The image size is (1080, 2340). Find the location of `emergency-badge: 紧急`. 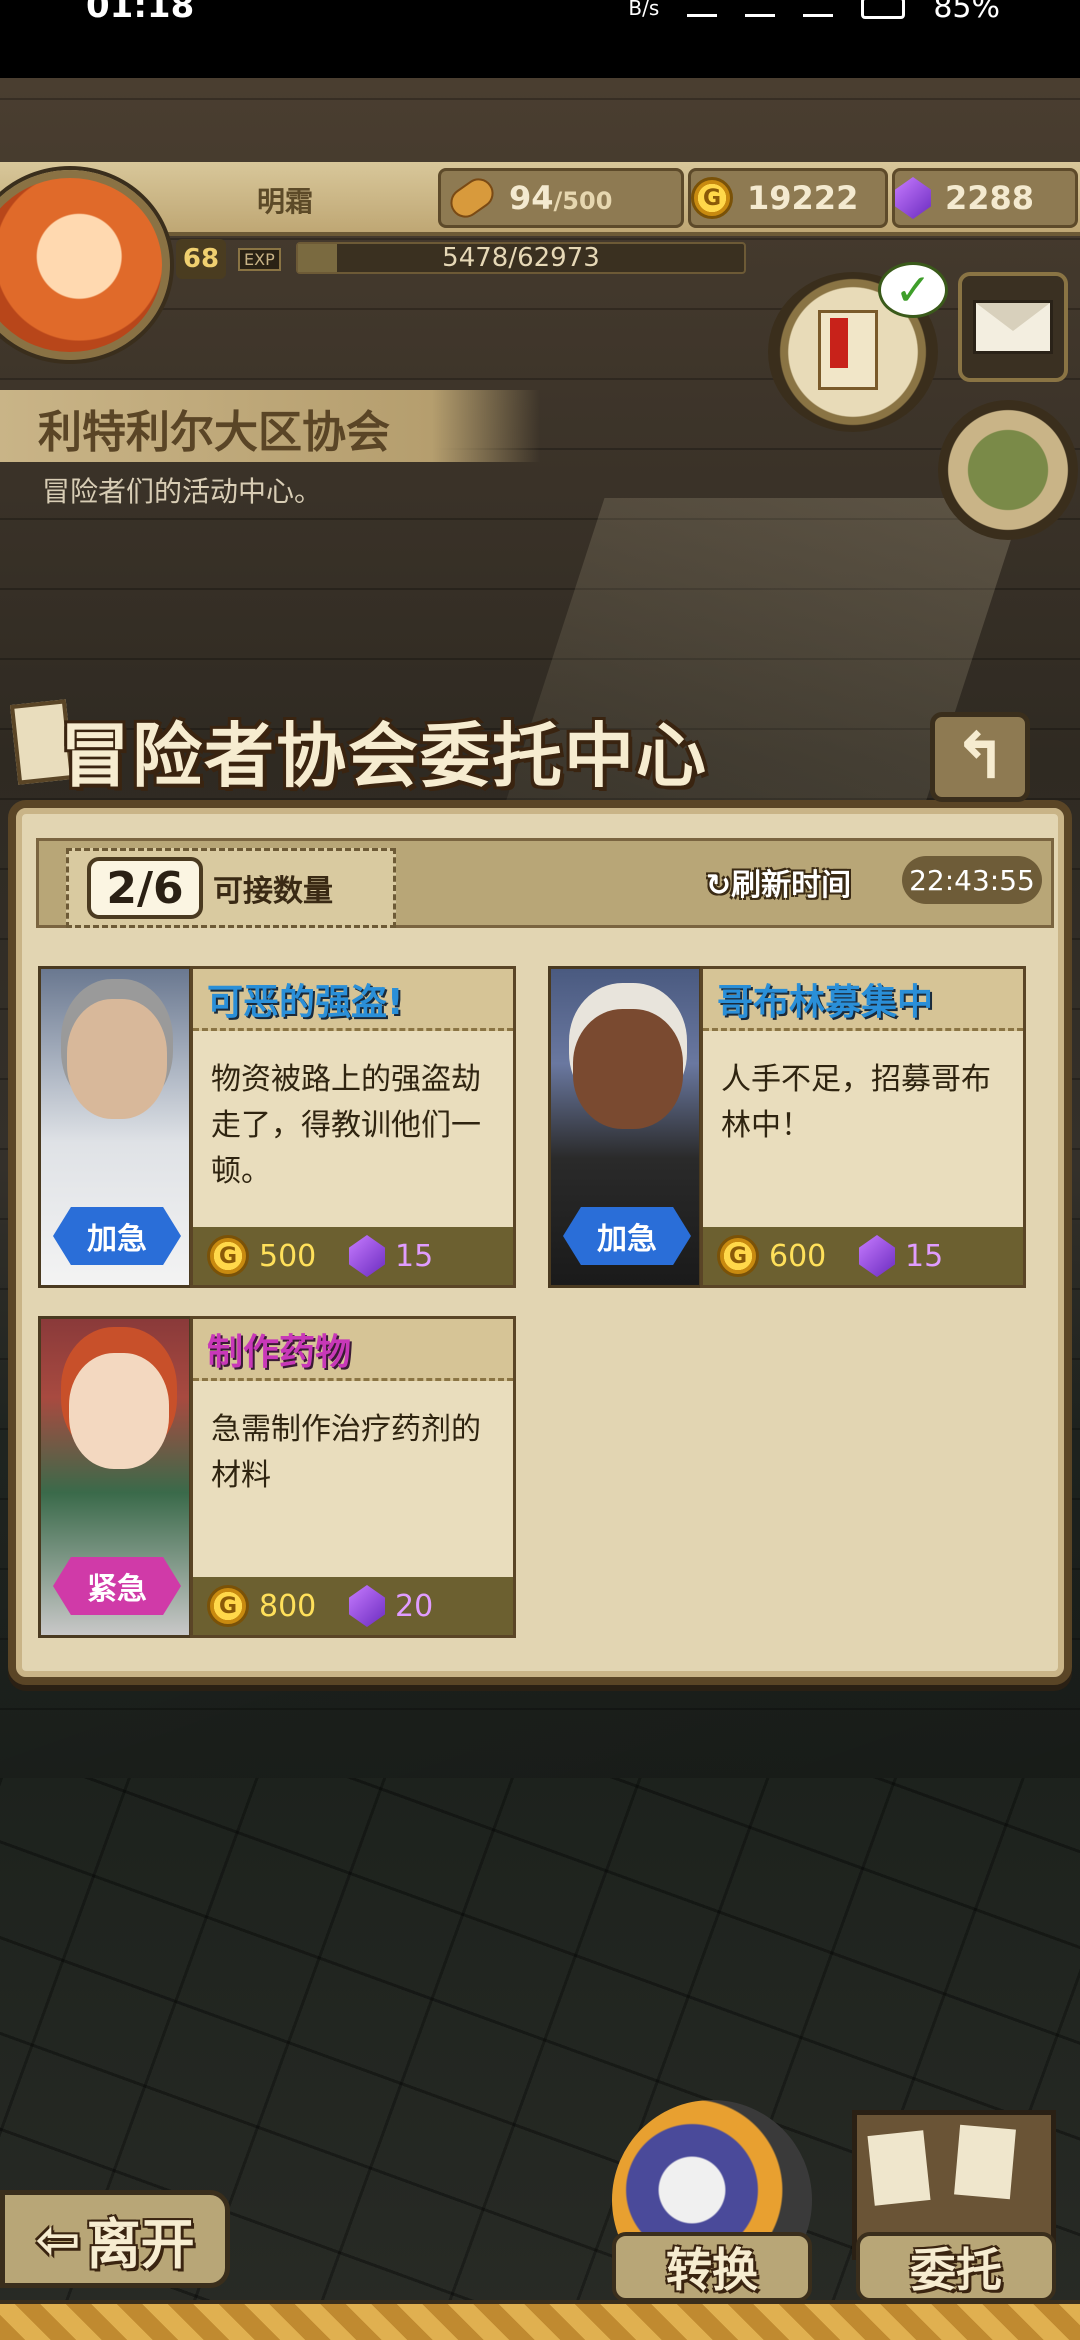

emergency-badge: 紧急 is located at coordinates (117, 1586).